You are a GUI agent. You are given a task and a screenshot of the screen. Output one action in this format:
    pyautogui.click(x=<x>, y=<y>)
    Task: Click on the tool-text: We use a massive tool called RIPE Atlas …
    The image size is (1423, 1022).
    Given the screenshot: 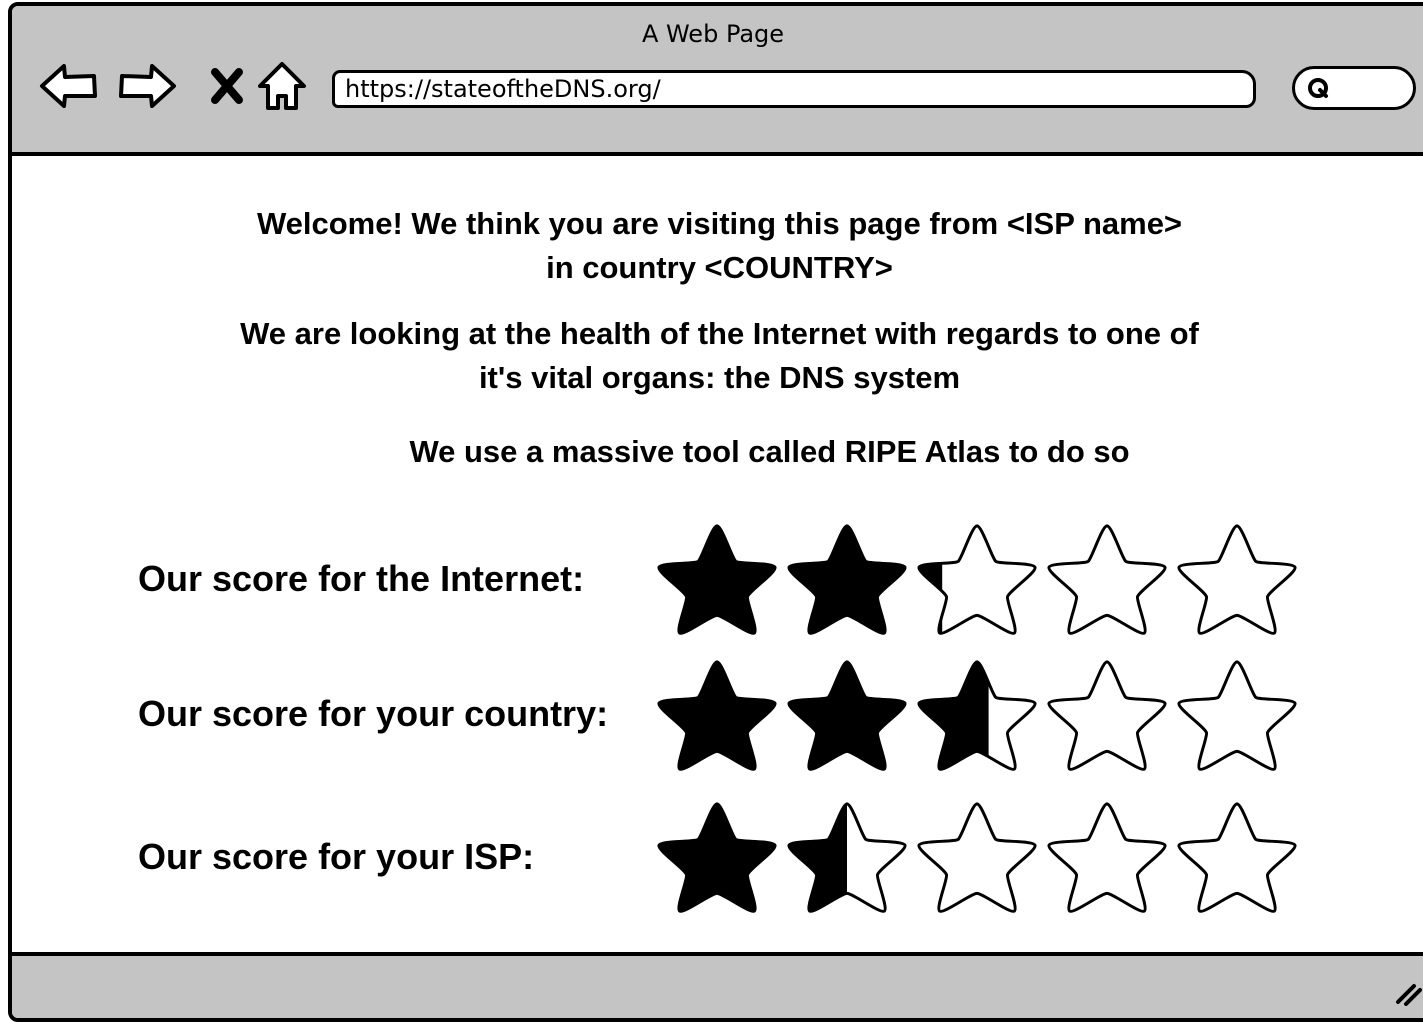 What is the action you would take?
    pyautogui.click(x=769, y=451)
    